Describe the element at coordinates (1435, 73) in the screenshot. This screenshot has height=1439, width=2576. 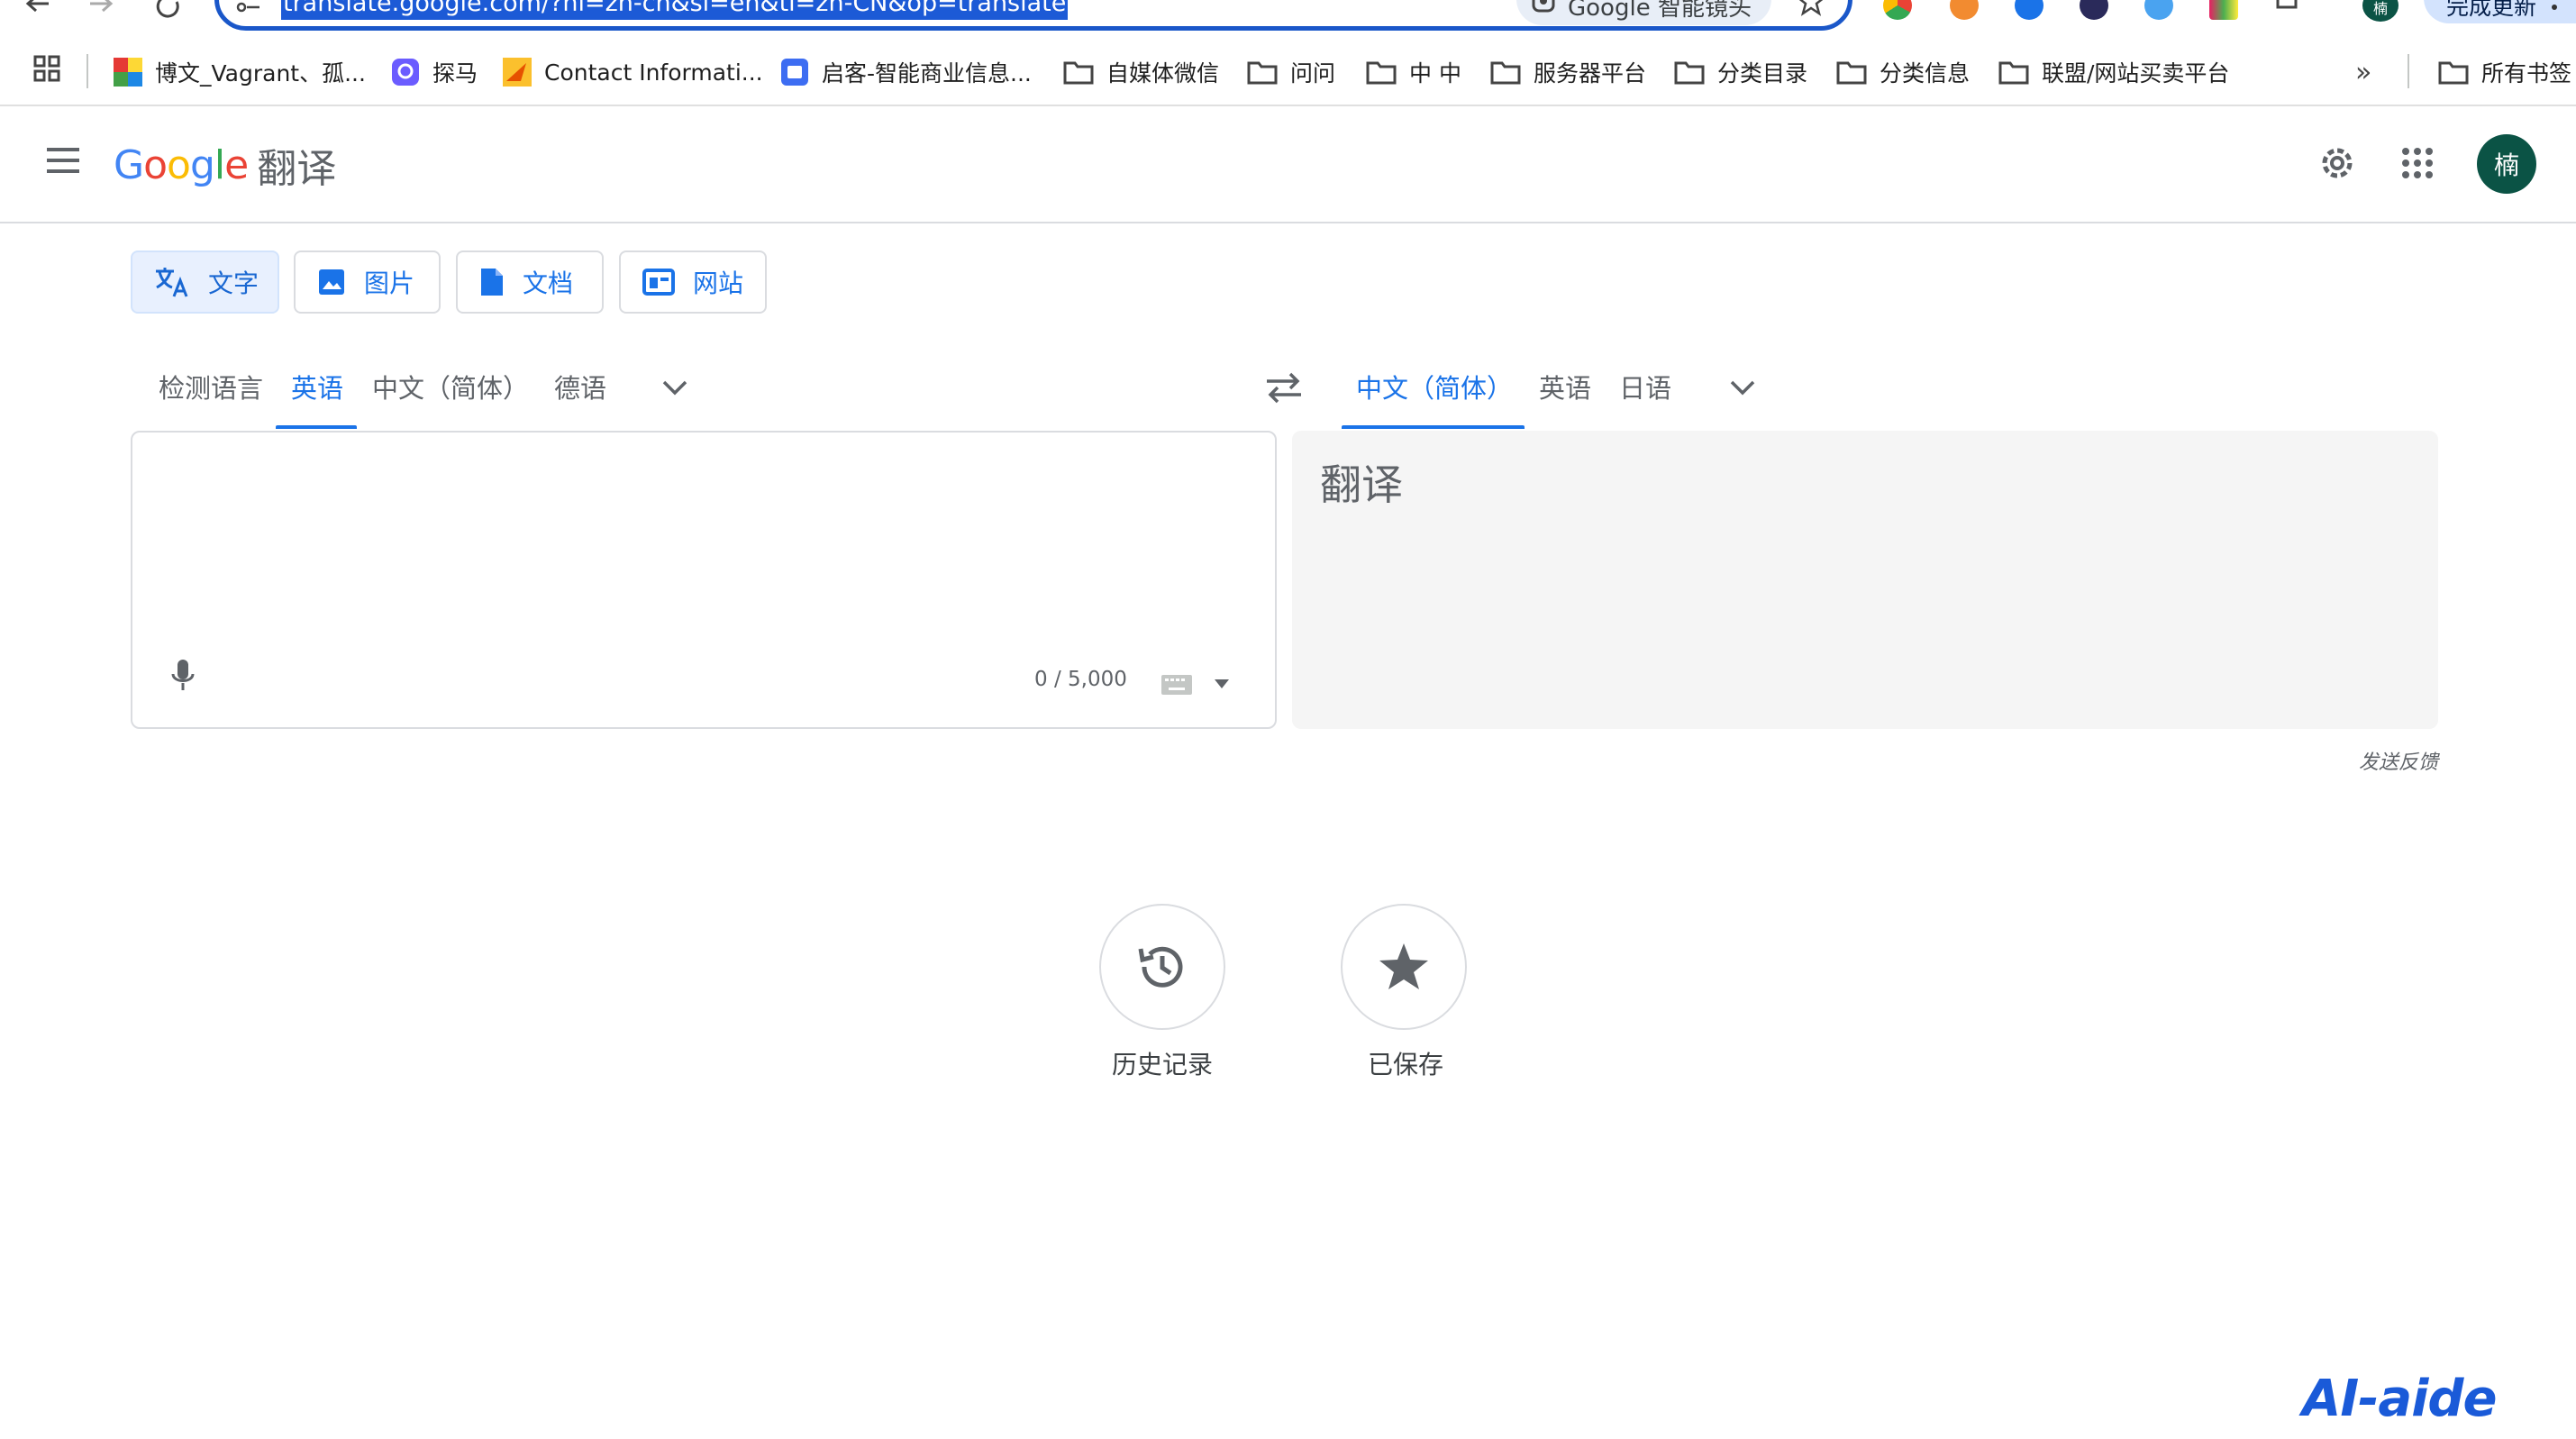
I see `bookmark-label: 中 中` at that location.